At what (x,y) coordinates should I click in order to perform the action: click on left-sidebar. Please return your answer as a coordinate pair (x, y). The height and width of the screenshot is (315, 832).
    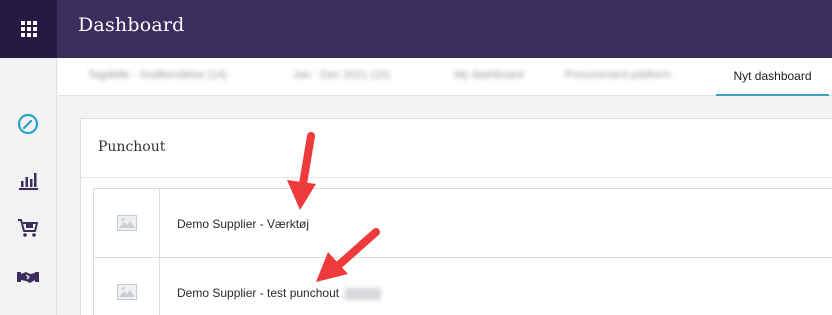
    Looking at the image, I should click on (28, 186).